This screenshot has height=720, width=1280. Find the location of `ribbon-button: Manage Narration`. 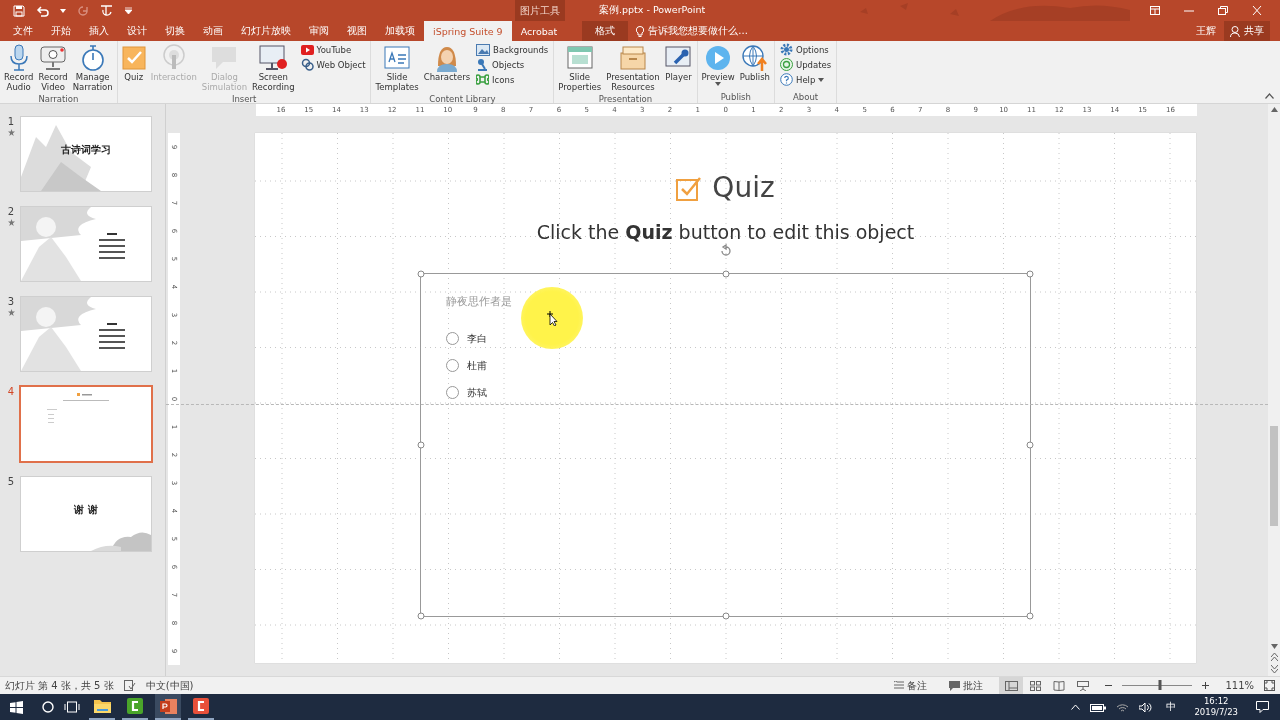

ribbon-button: Manage Narration is located at coordinates (92, 68).